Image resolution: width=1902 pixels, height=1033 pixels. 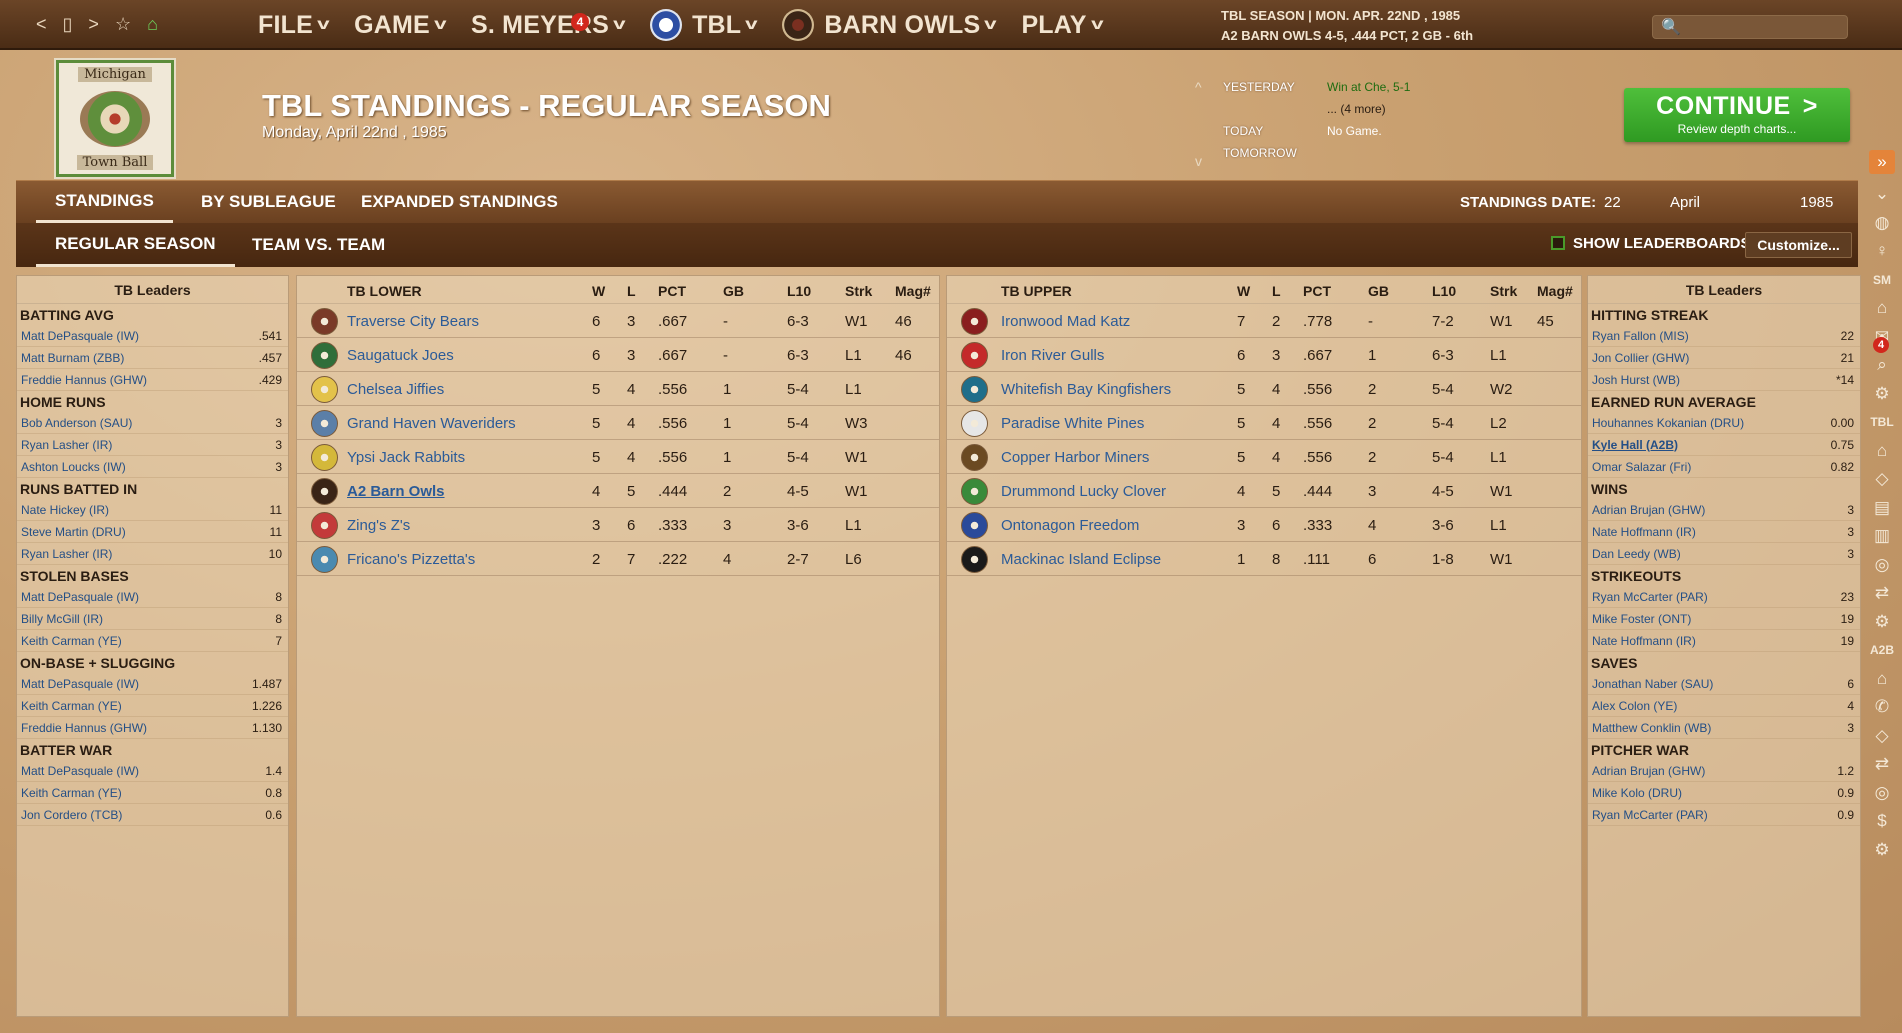 I want to click on leader-player-link: Jon Cordero (TCB), so click(x=71, y=815).